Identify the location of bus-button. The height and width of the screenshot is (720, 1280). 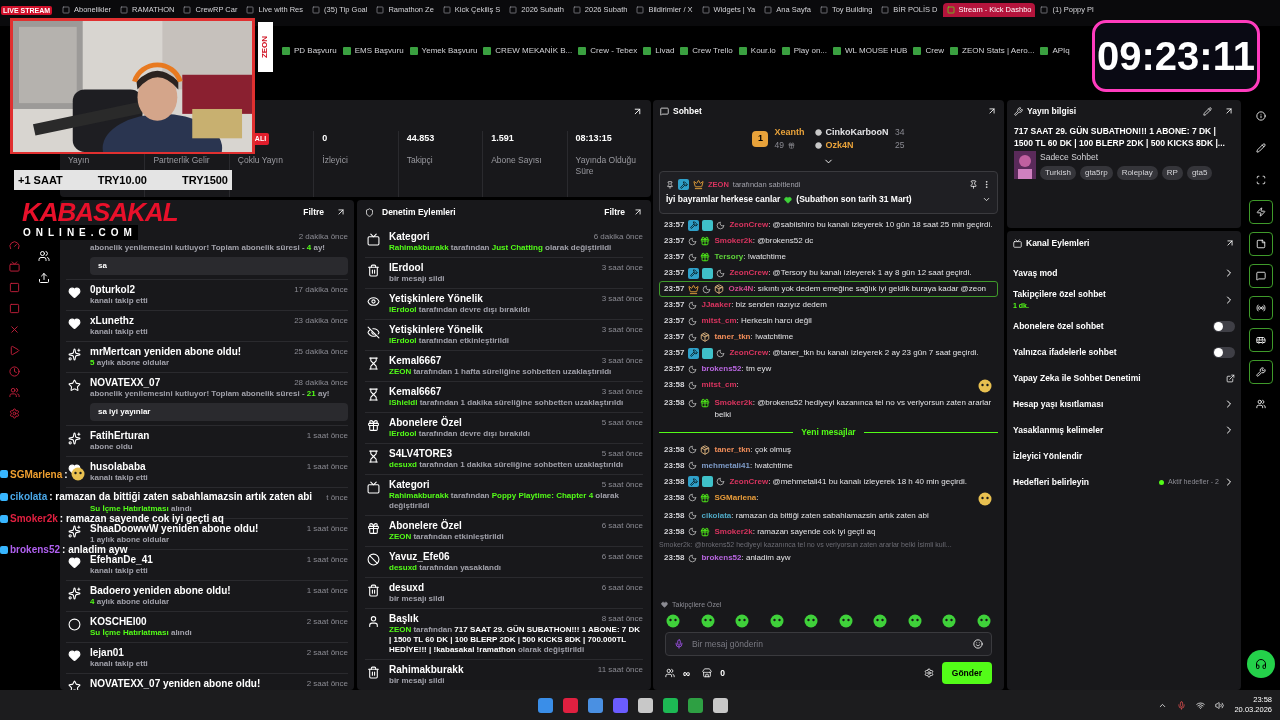
(1260, 340).